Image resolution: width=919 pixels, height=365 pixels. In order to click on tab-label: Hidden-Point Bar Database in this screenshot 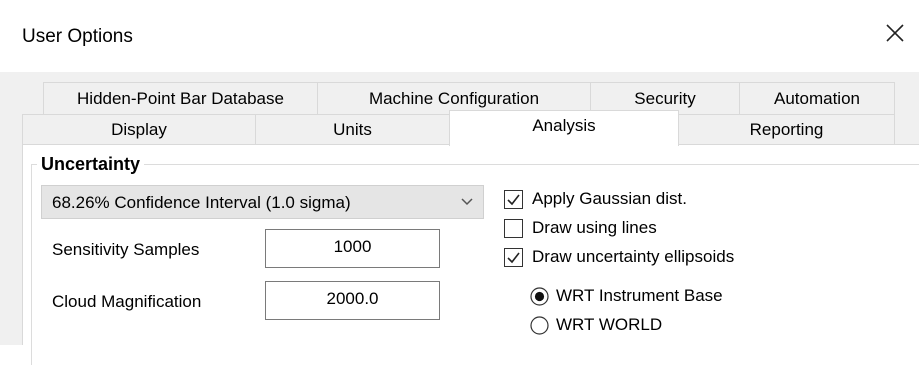, I will do `click(180, 98)`.